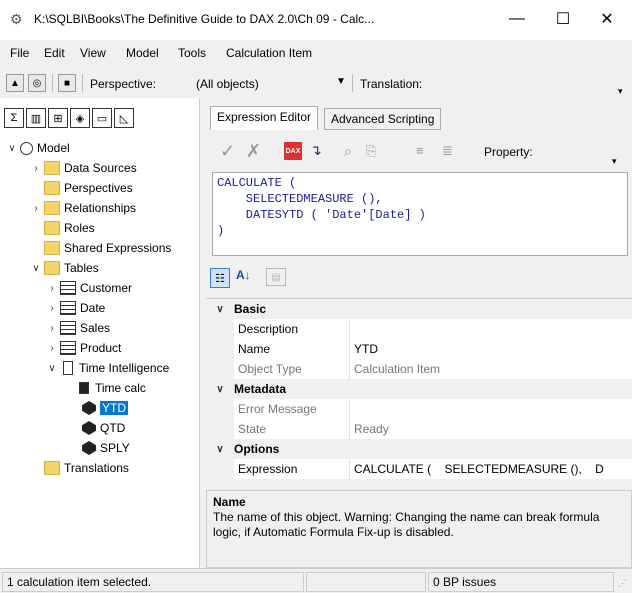 The image size is (632, 593). I want to click on tree-label: SPLY, so click(115, 448).